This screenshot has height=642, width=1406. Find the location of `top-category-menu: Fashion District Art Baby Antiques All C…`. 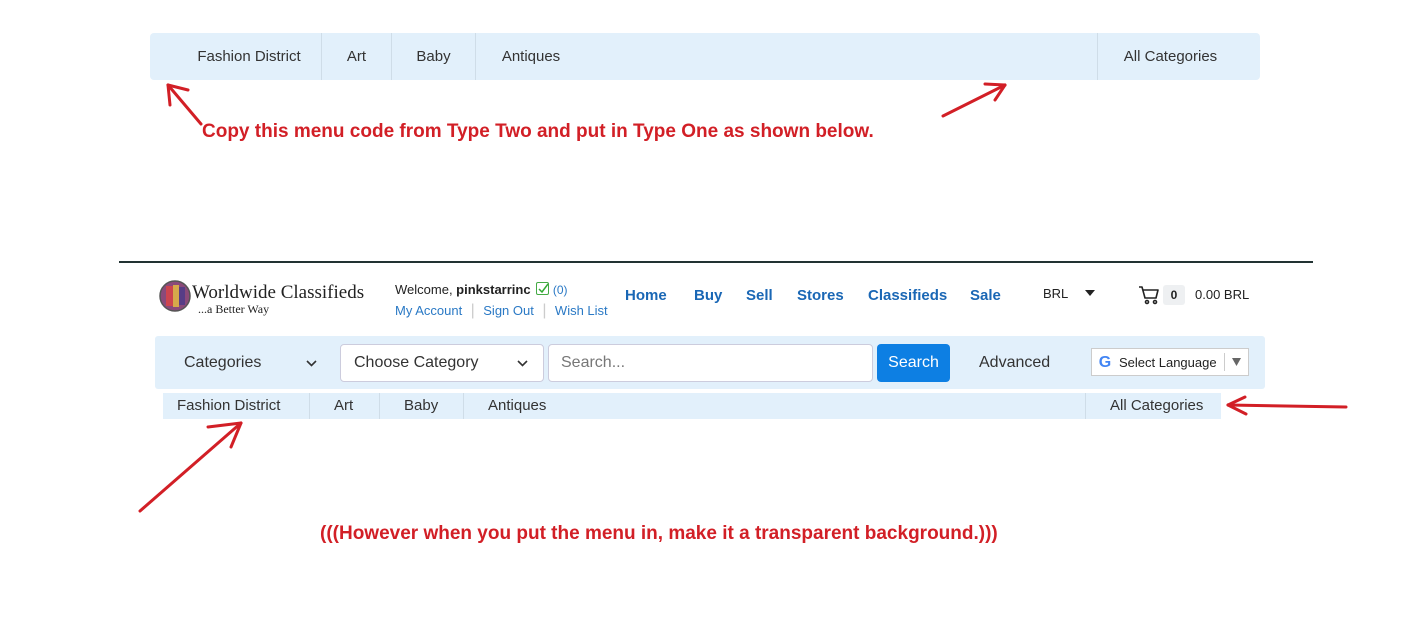

top-category-menu: Fashion District Art Baby Antiques All C… is located at coordinates (705, 56).